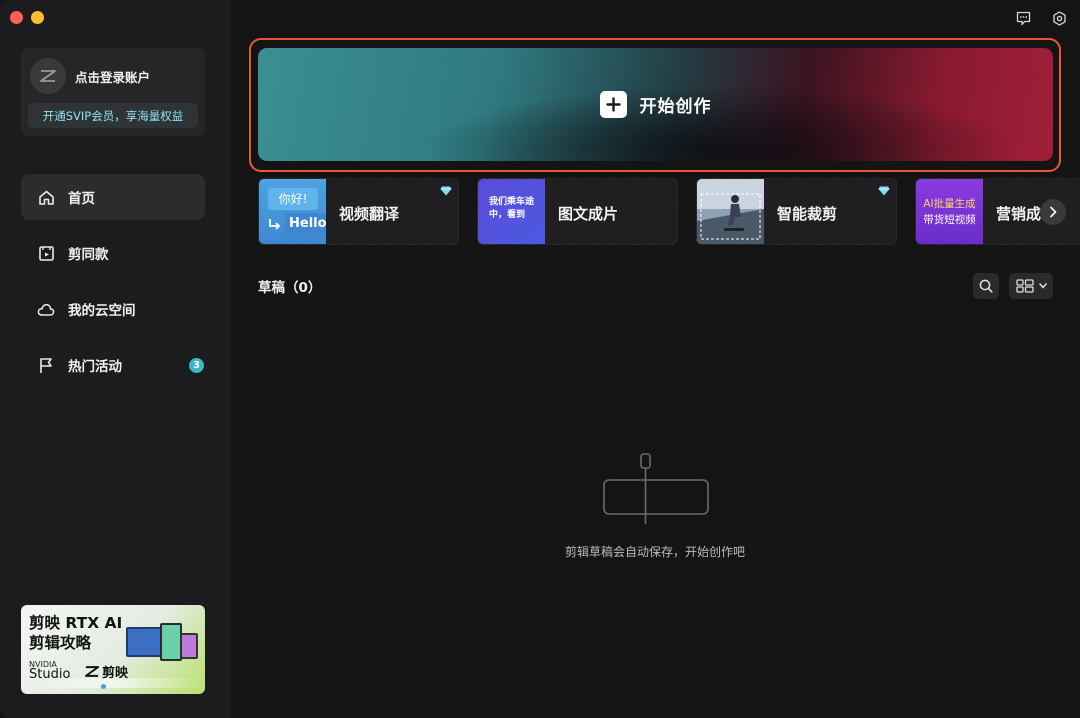  I want to click on settings-icon, so click(1059, 18).